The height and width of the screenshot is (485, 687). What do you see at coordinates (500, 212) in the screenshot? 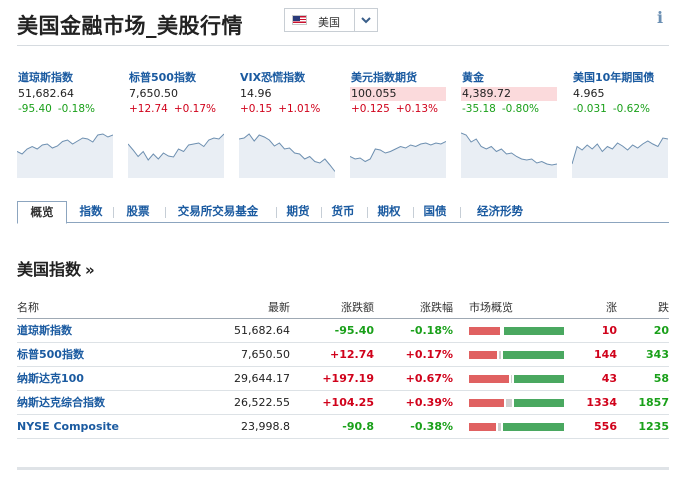
I see `tab-item: 经济形势` at bounding box center [500, 212].